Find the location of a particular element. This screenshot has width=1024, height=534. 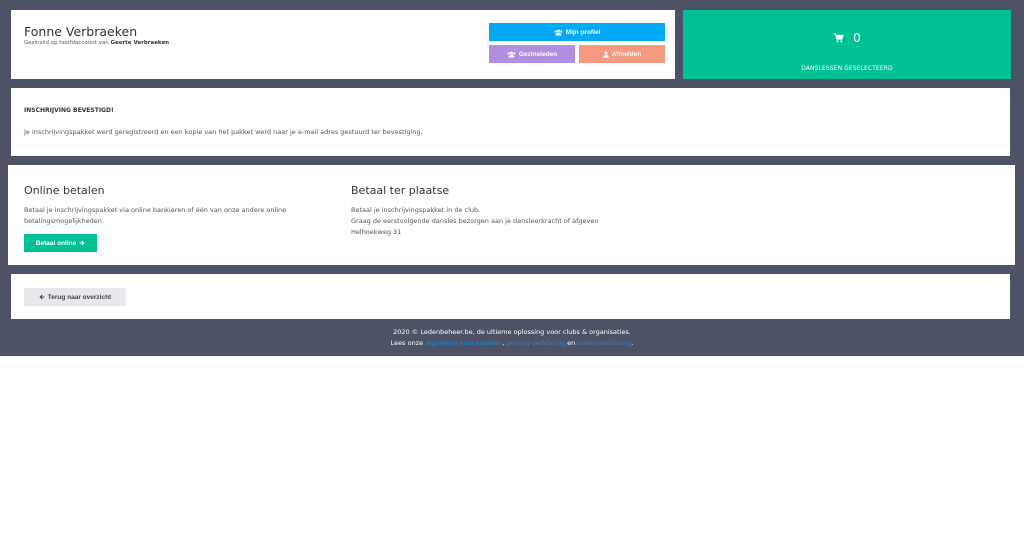

cart-summary: 0 DANSLESSEN GESELECTEERD is located at coordinates (847, 44).